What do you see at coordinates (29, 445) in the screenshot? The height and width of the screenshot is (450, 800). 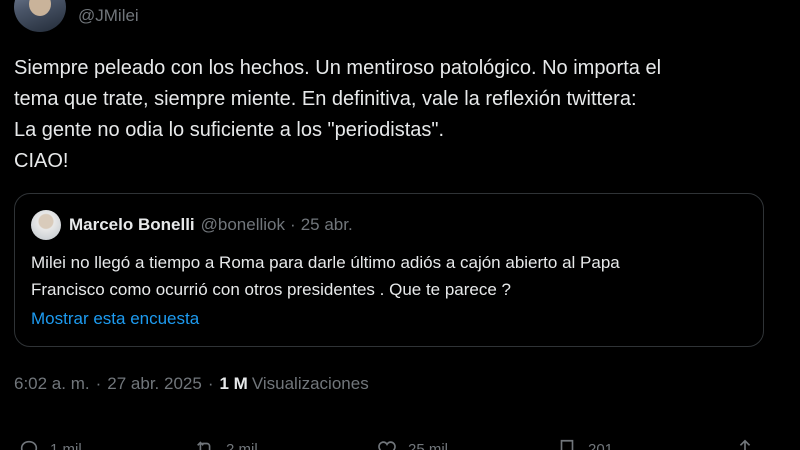 I see `reply-icon` at bounding box center [29, 445].